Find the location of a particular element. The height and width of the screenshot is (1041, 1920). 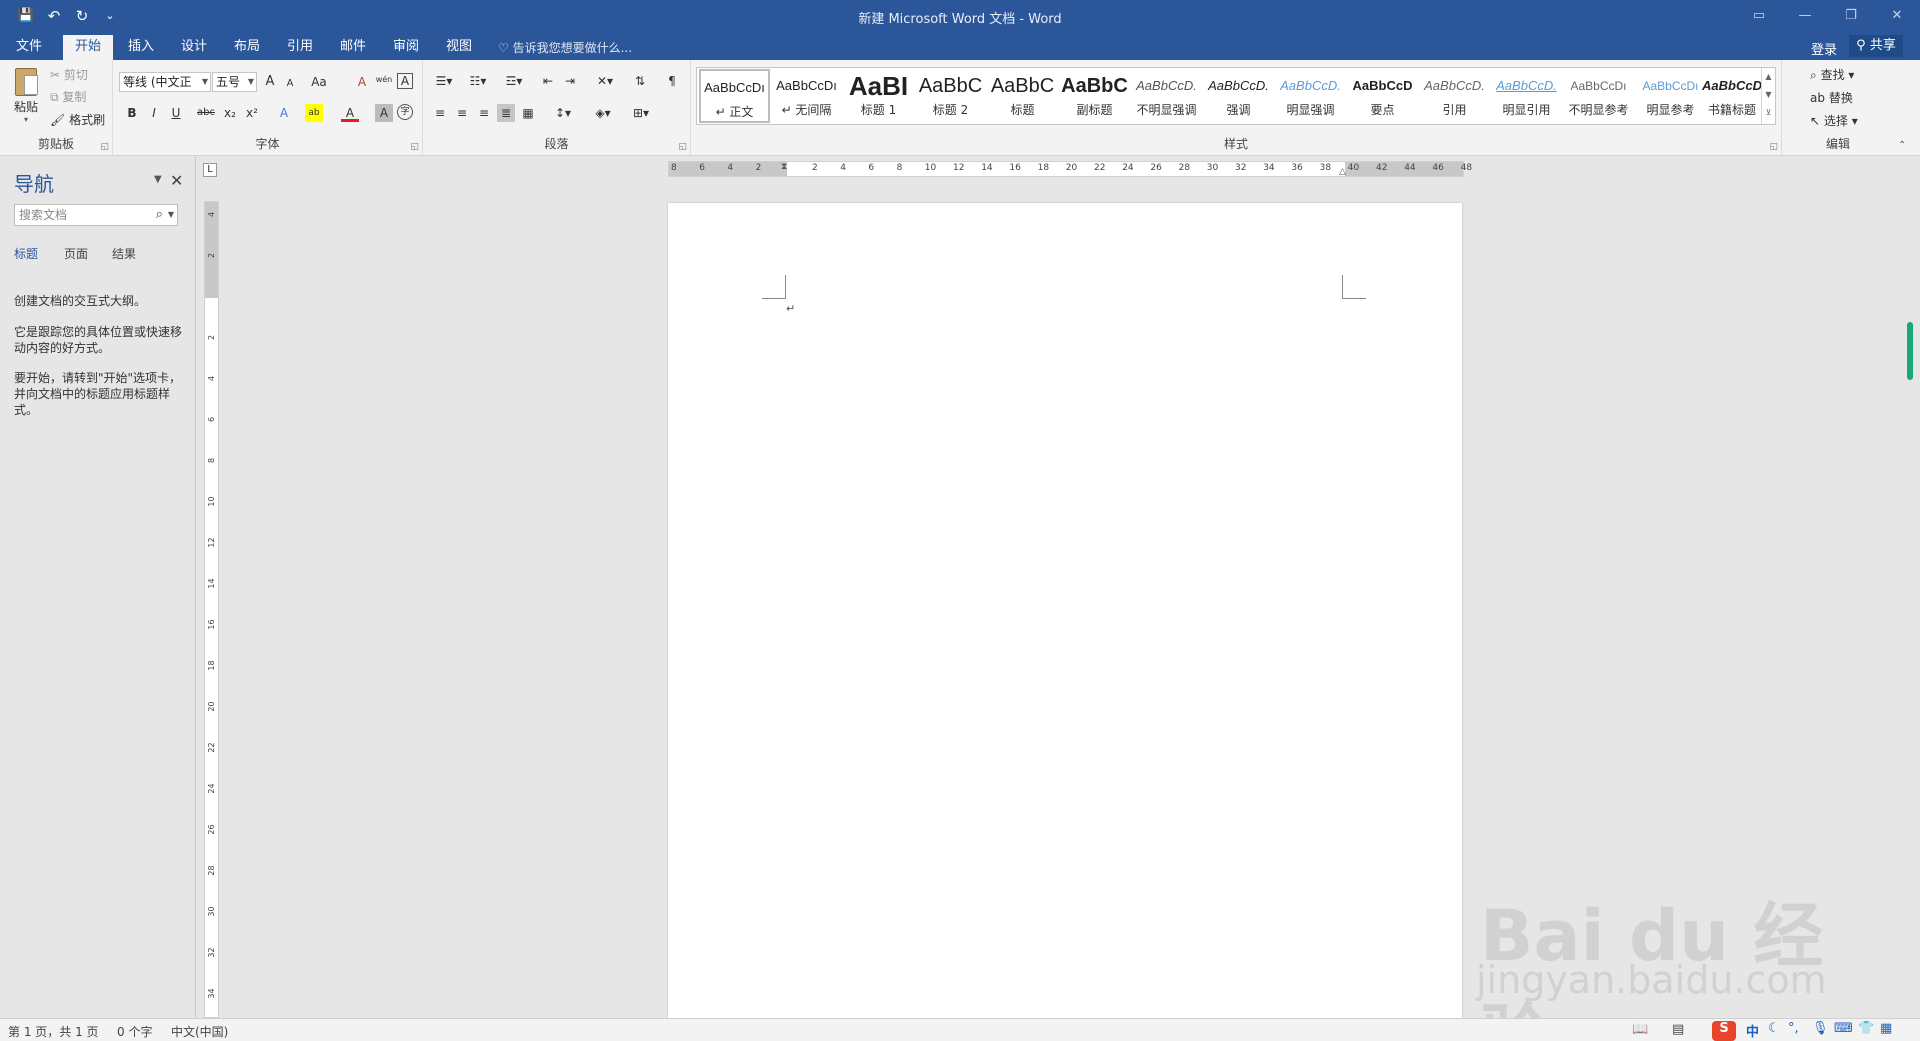

grow-font-button: A is located at coordinates (270, 82).